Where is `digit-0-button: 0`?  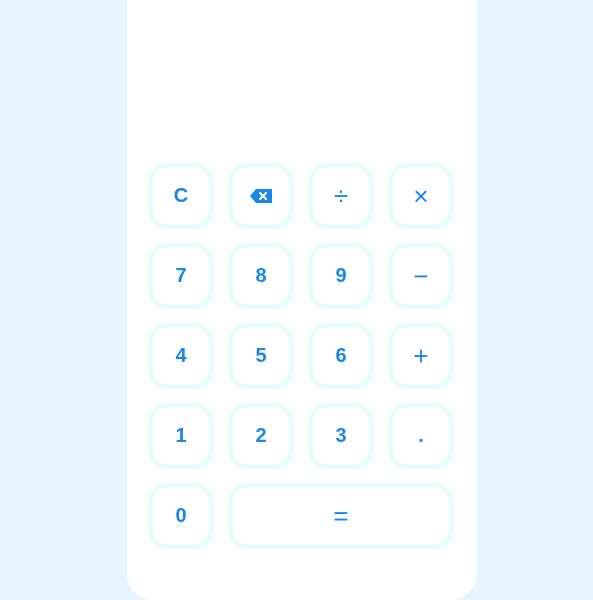 digit-0-button: 0 is located at coordinates (181, 516).